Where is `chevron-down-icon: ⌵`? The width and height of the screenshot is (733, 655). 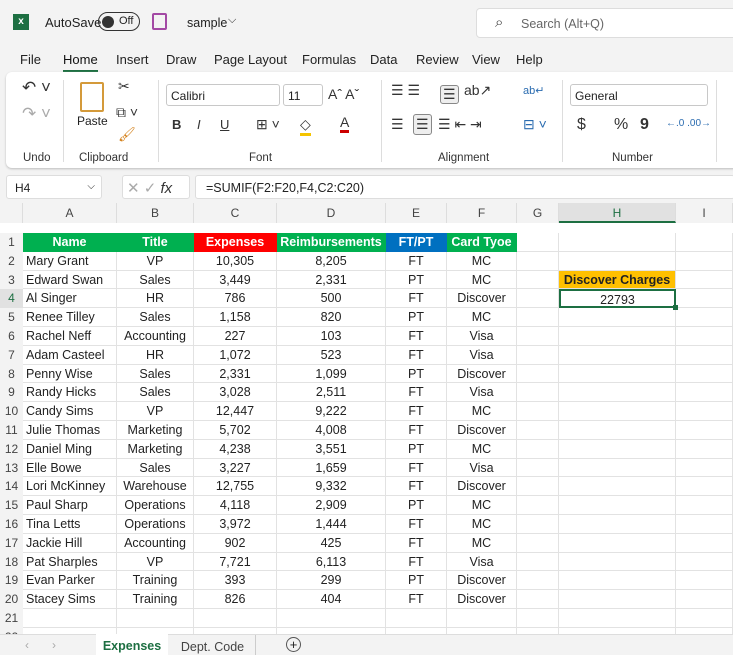
chevron-down-icon: ⌵ is located at coordinates (232, 20).